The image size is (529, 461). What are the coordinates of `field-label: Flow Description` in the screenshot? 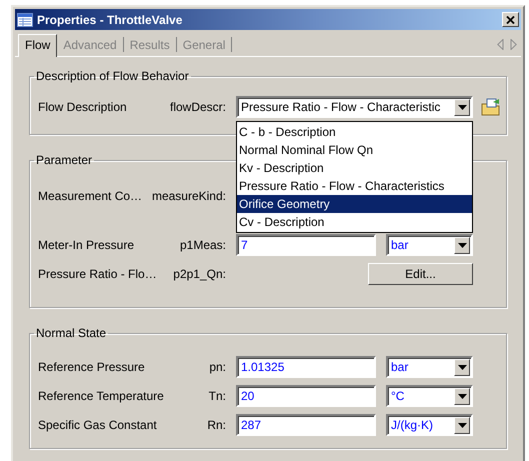 It's located at (83, 107).